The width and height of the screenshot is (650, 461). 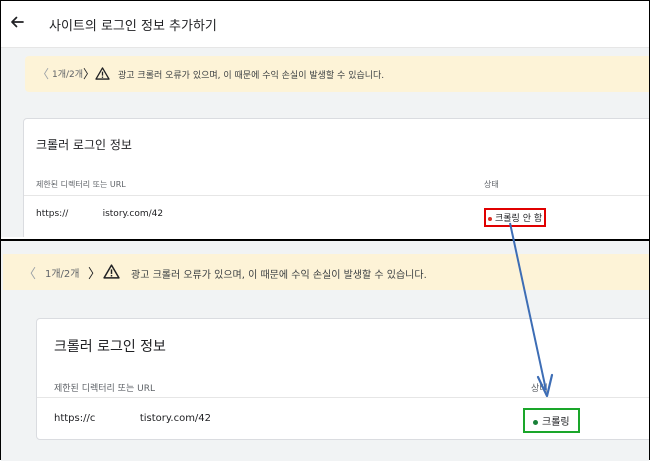 I want to click on page-title: 사이트의 로그인 정보 추가하기, so click(x=133, y=26).